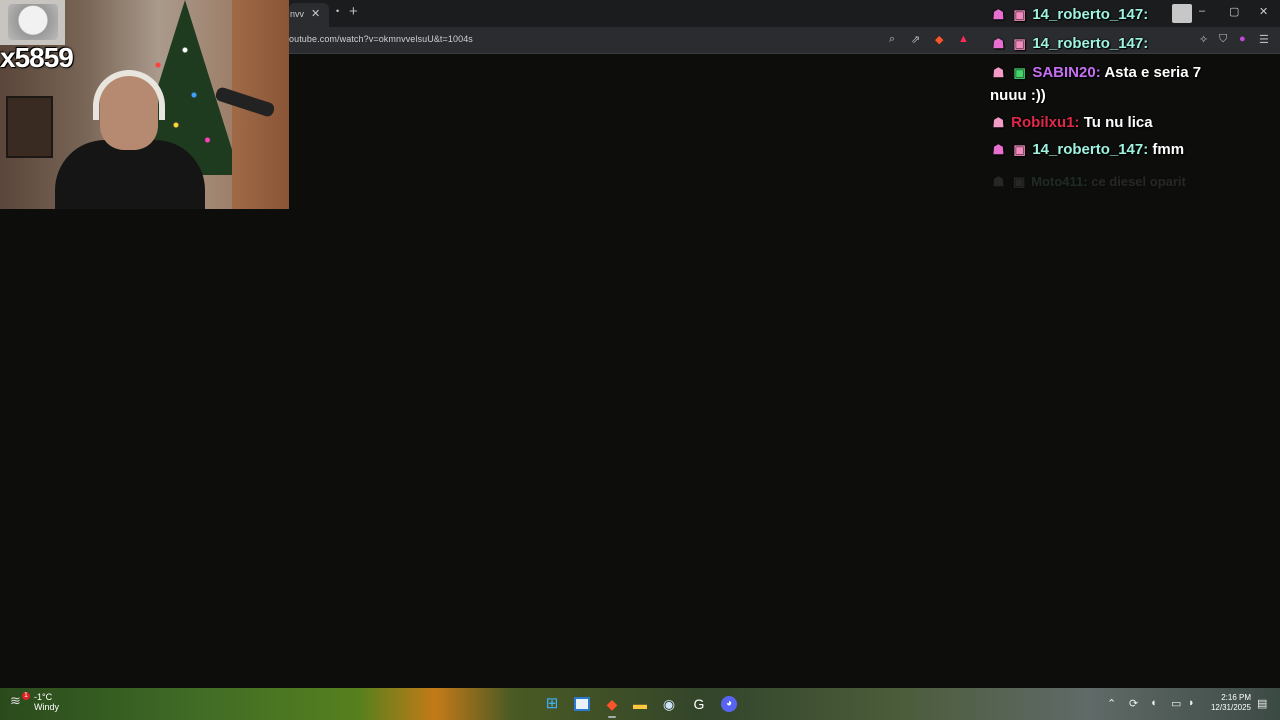 The height and width of the screenshot is (720, 1280). Describe the element at coordinates (130, 174) in the screenshot. I see `streamer-body` at that location.